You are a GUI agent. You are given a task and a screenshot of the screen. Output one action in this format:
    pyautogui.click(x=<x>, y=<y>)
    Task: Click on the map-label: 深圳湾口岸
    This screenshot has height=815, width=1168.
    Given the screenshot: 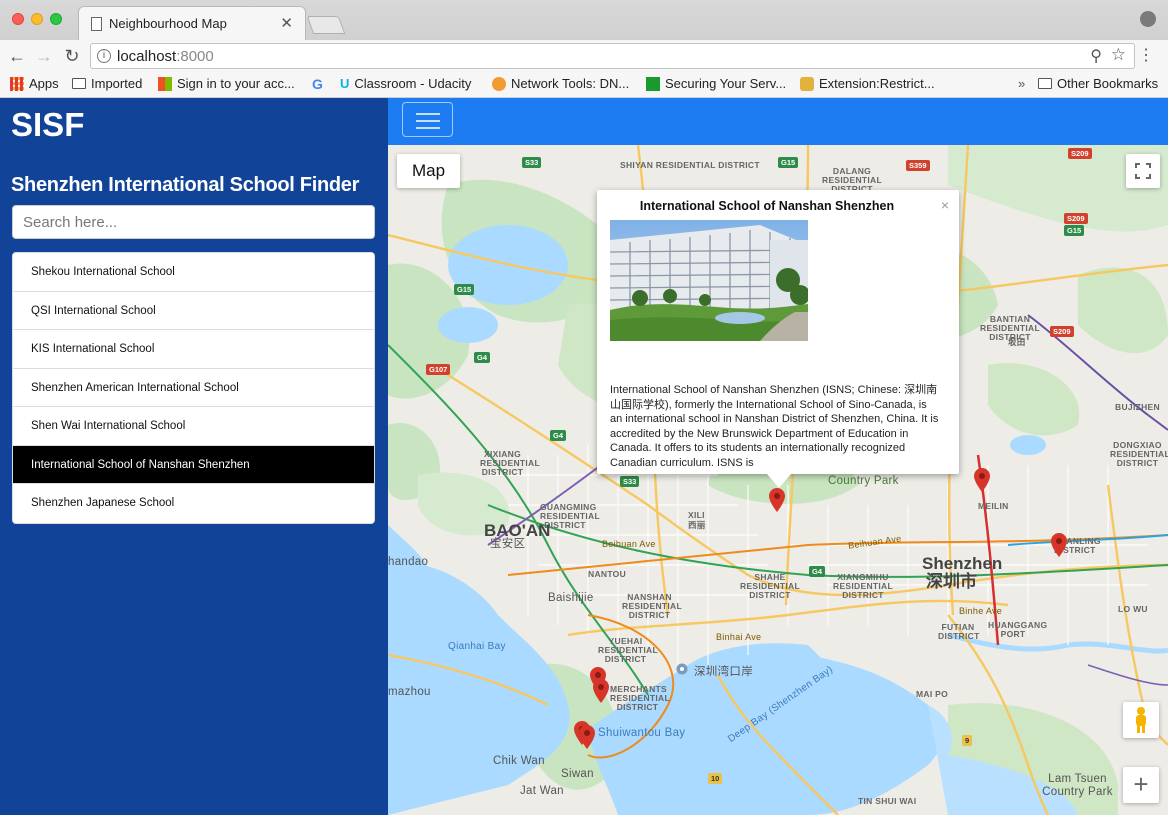 What is the action you would take?
    pyautogui.click(x=723, y=672)
    